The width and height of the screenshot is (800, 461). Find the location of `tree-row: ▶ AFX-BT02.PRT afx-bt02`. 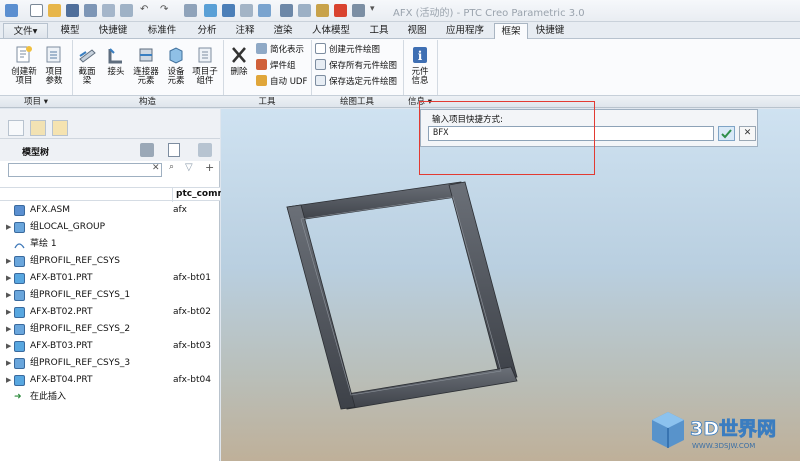

tree-row: ▶ AFX-BT02.PRT afx-bt02 is located at coordinates (110, 312).